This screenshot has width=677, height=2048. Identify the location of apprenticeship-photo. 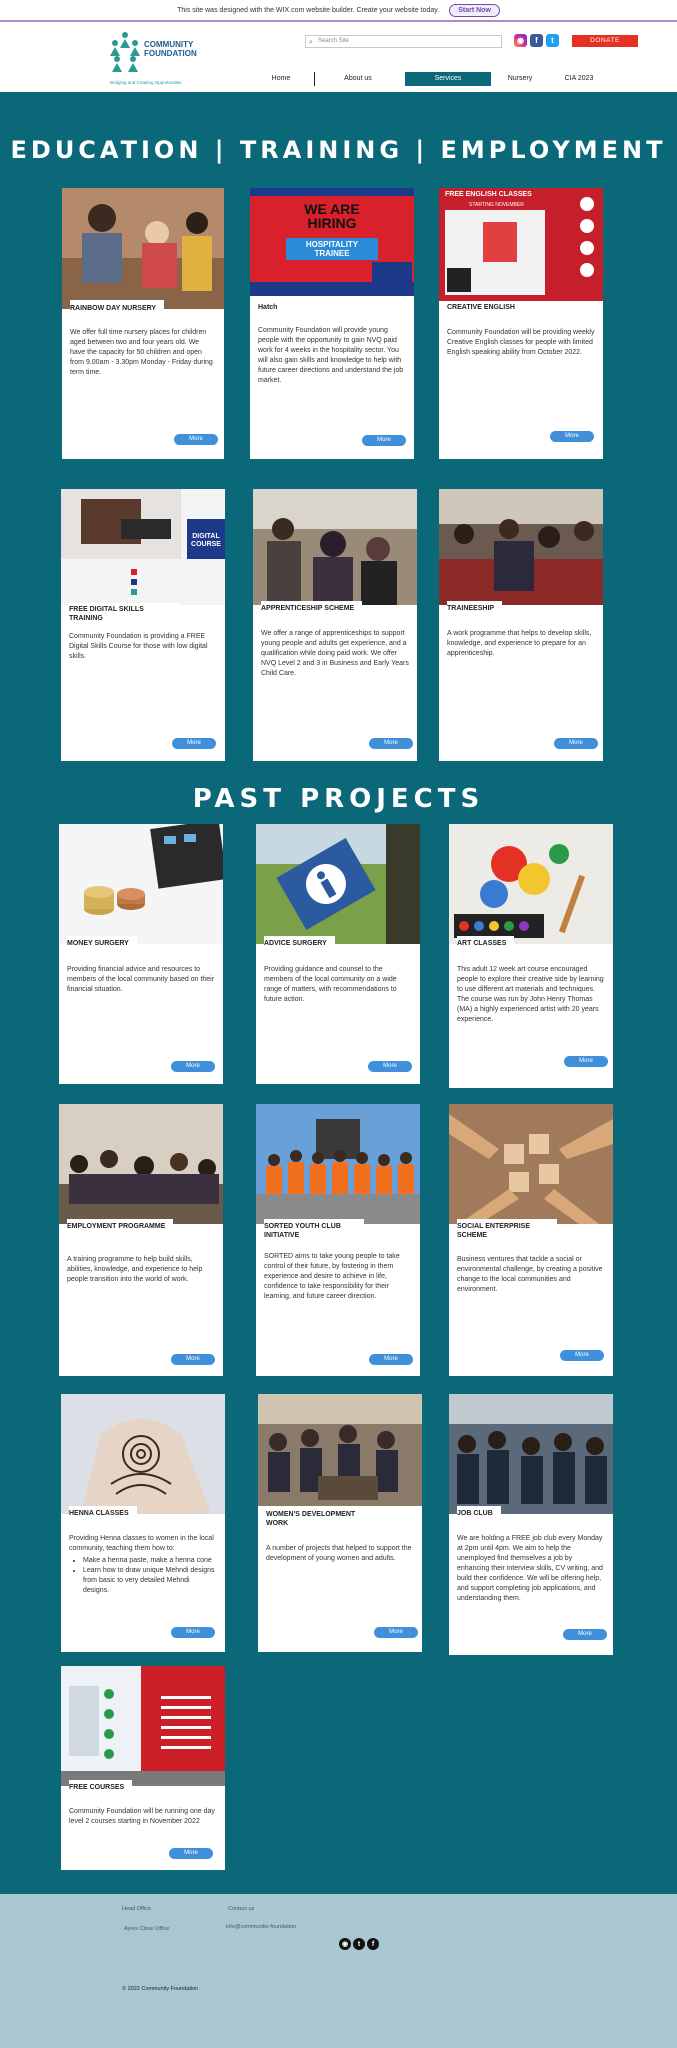
(335, 547).